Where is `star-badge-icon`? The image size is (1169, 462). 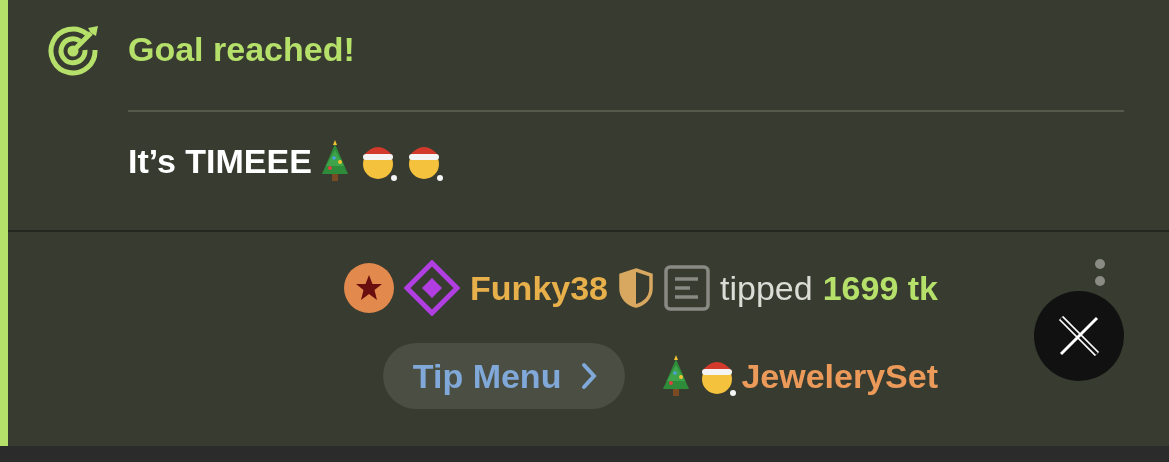 star-badge-icon is located at coordinates (369, 288).